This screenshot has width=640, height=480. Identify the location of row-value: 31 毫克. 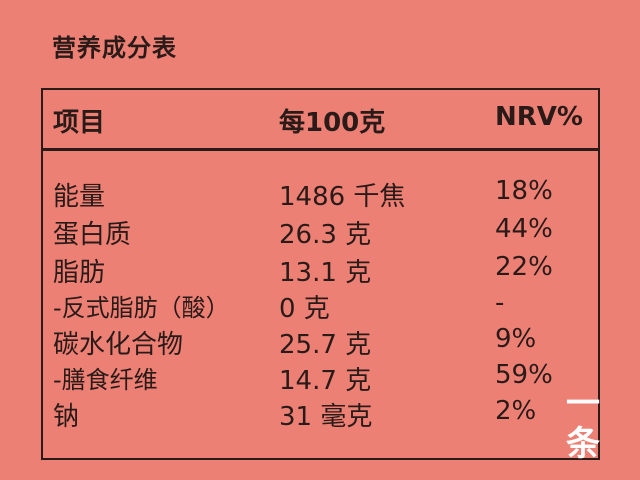
(326, 417).